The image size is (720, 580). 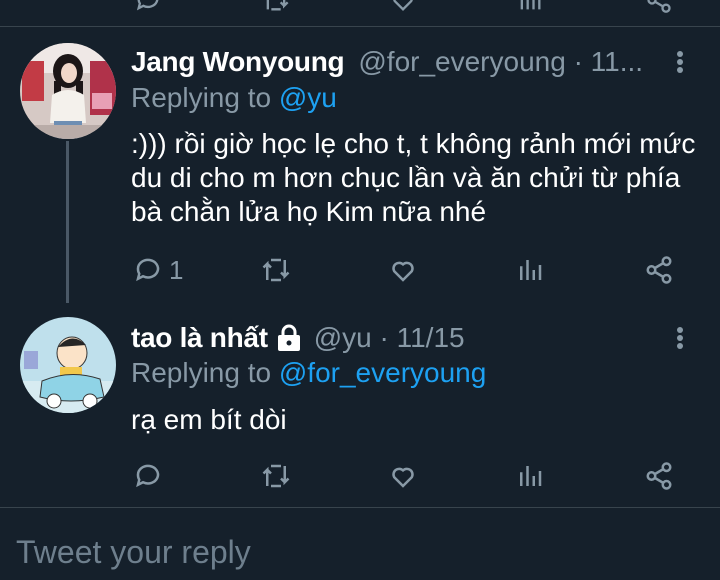 I want to click on reply-button: 1, so click(x=158, y=270).